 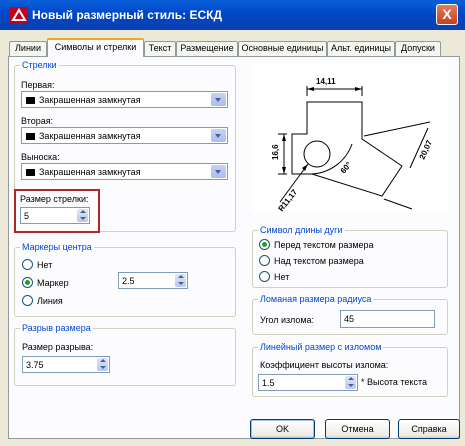 I want to click on second-arrow-select: Закрашенная замкнутая, so click(x=124, y=135).